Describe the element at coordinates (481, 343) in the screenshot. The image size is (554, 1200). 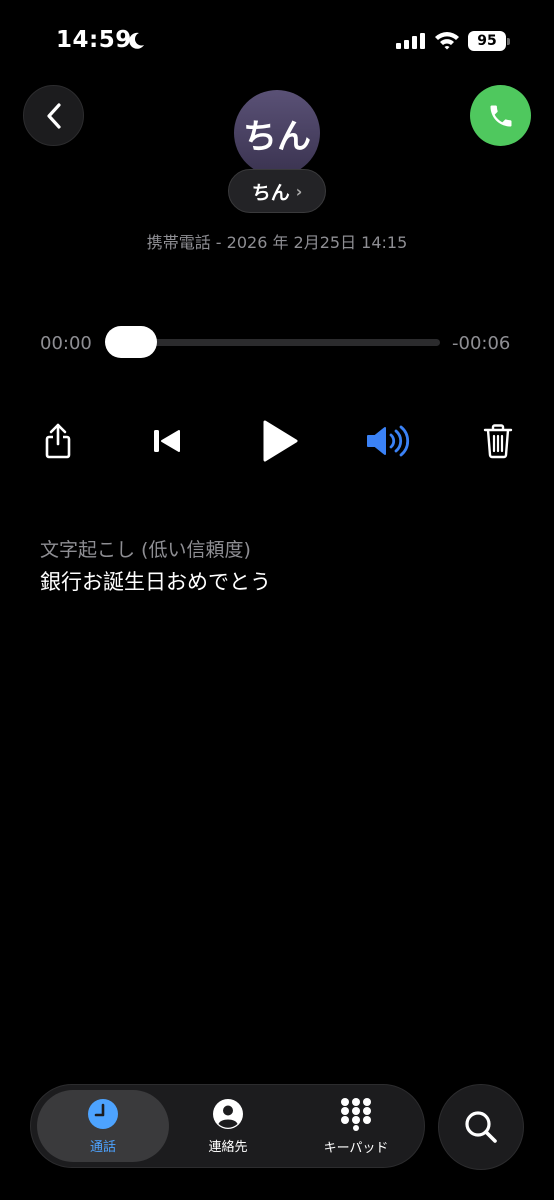
I see `remaining-time: -00:06` at that location.